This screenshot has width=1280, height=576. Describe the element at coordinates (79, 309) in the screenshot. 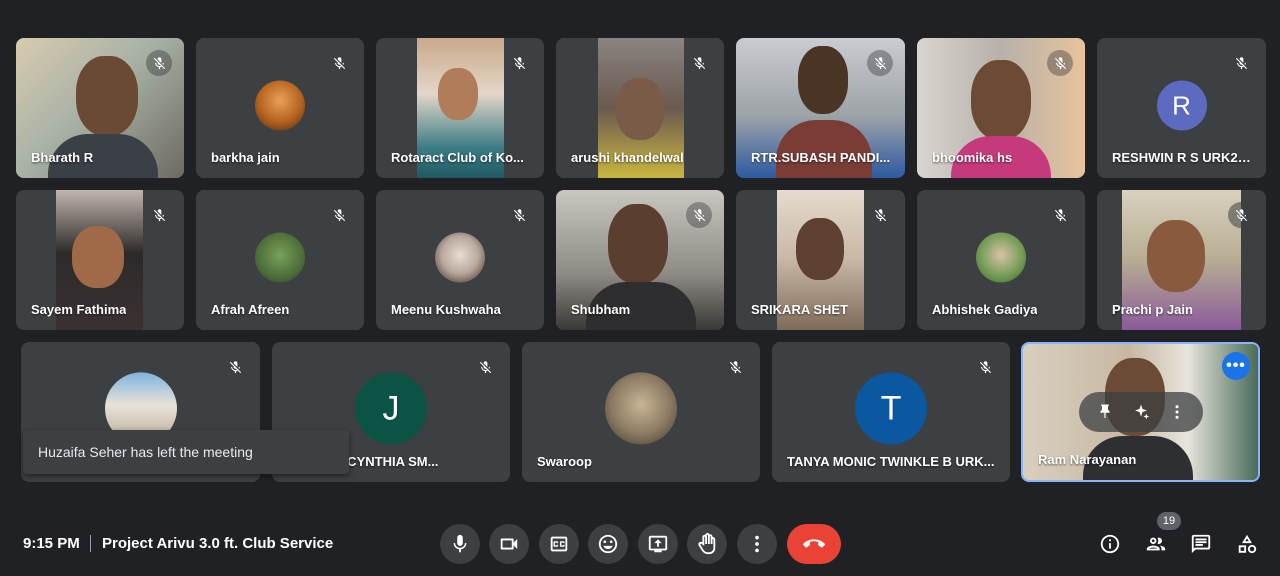

I see `participant-name: Sayem Fathima` at that location.